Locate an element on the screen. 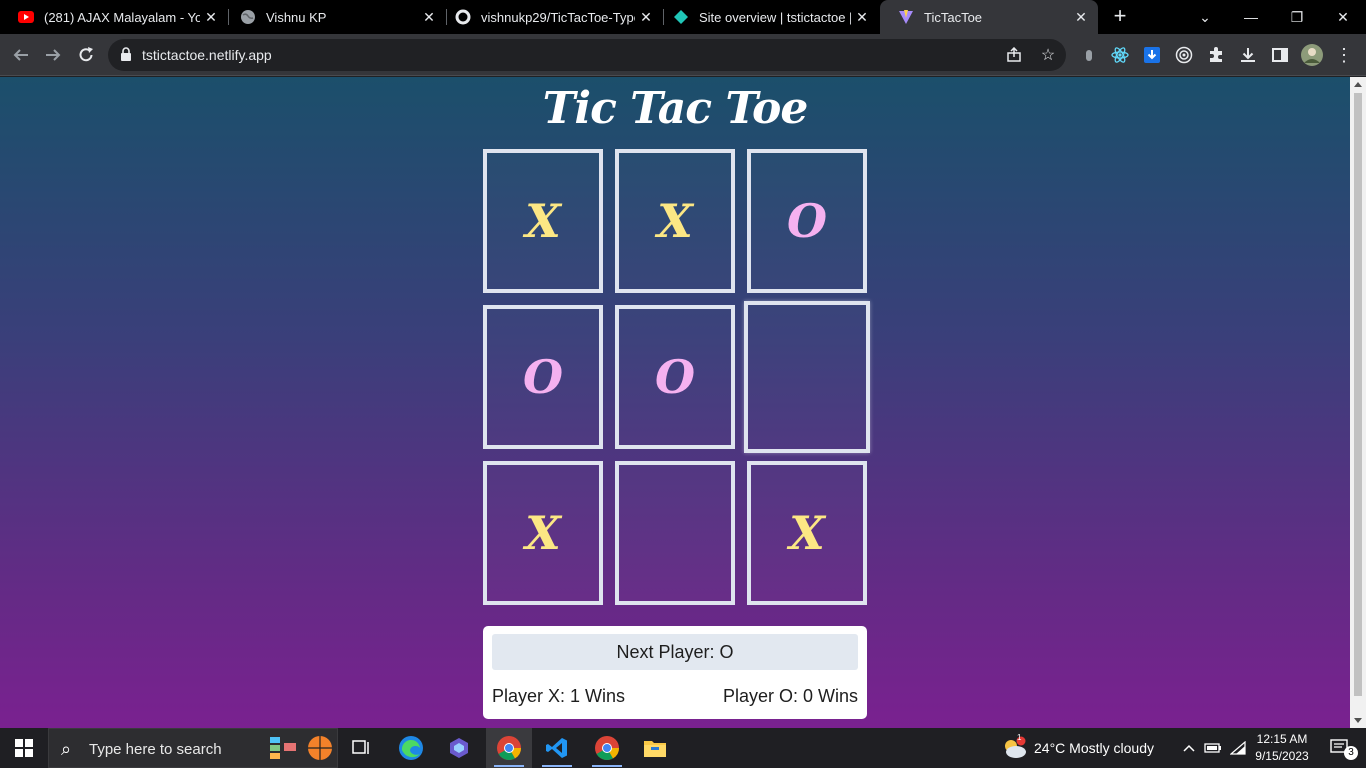 The width and height of the screenshot is (1366, 768). search-highlight-icon is located at coordinates (301, 748).